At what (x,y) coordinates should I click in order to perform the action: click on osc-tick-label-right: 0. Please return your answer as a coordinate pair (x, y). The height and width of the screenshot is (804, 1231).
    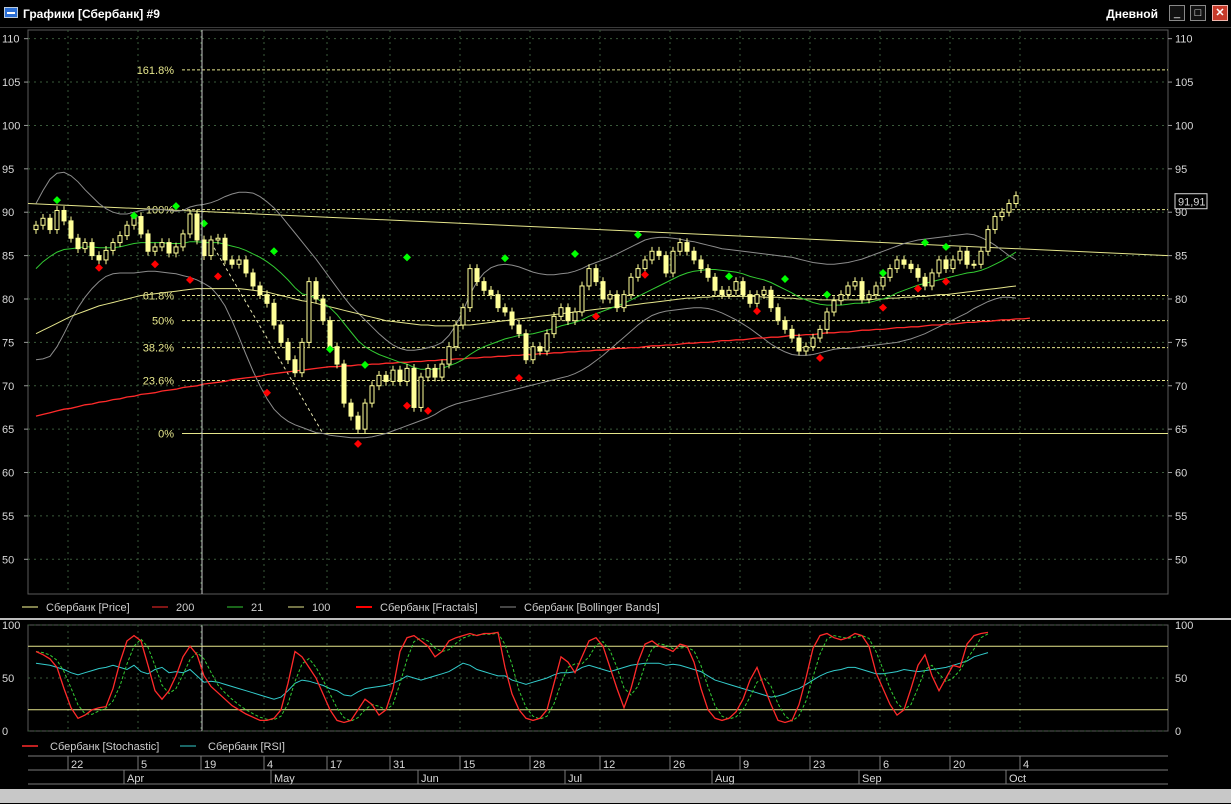
    Looking at the image, I should click on (1178, 732).